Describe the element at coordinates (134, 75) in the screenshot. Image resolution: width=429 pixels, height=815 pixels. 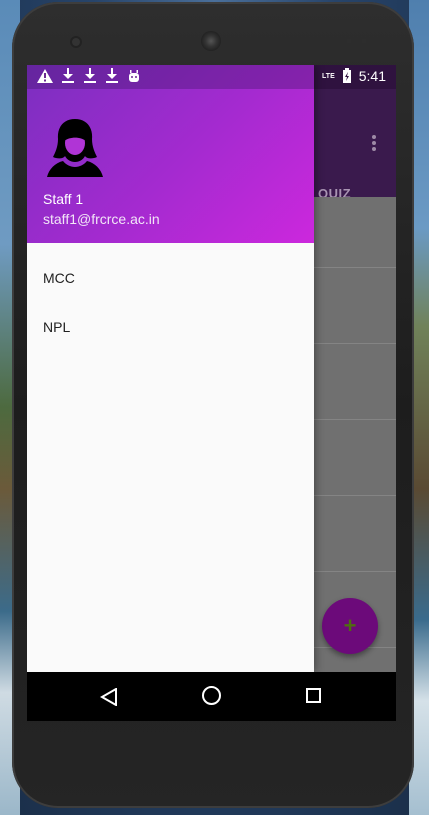
I see `android-icon` at that location.